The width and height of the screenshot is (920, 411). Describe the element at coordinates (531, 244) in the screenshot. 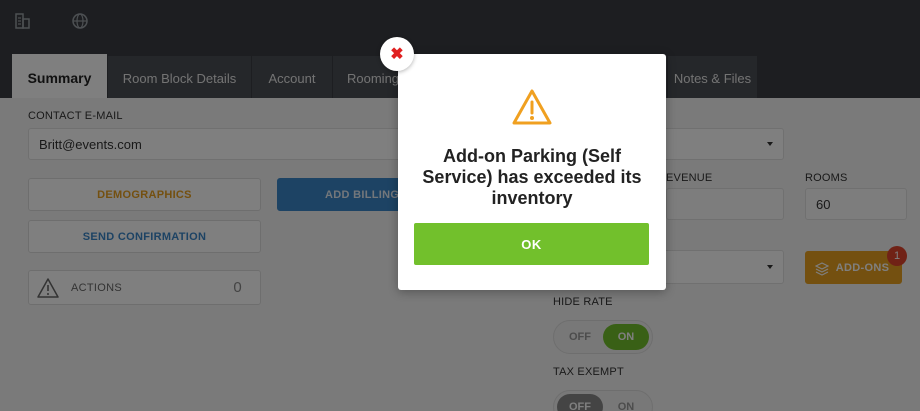

I see `ok-button: OK` at that location.